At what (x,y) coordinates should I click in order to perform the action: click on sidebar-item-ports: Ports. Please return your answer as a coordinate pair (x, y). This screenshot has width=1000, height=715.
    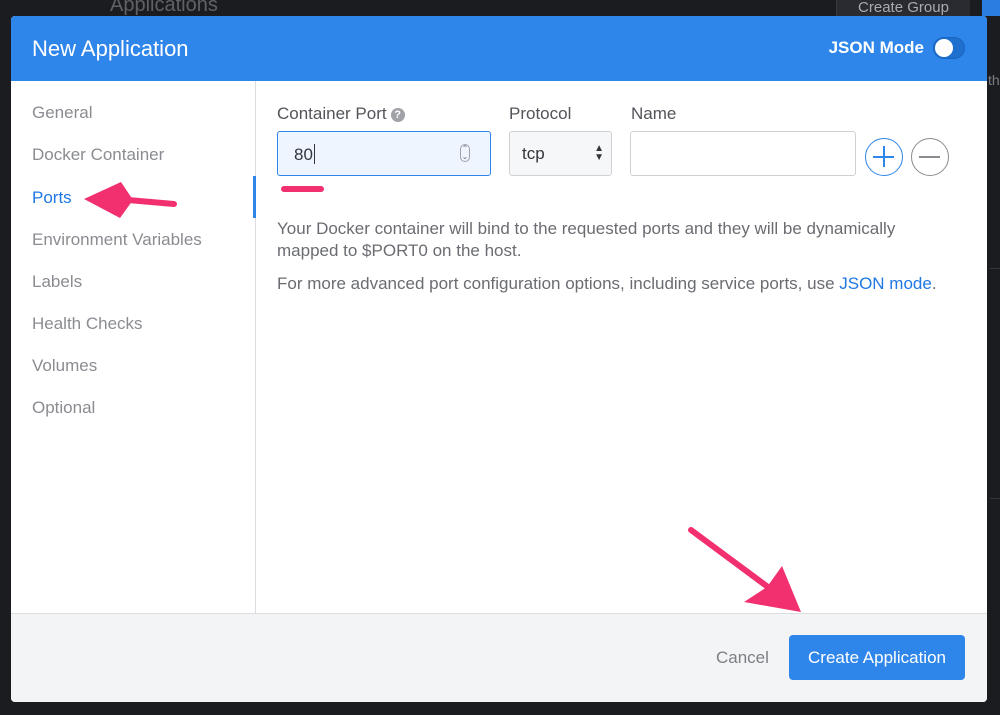
    Looking at the image, I should click on (52, 198).